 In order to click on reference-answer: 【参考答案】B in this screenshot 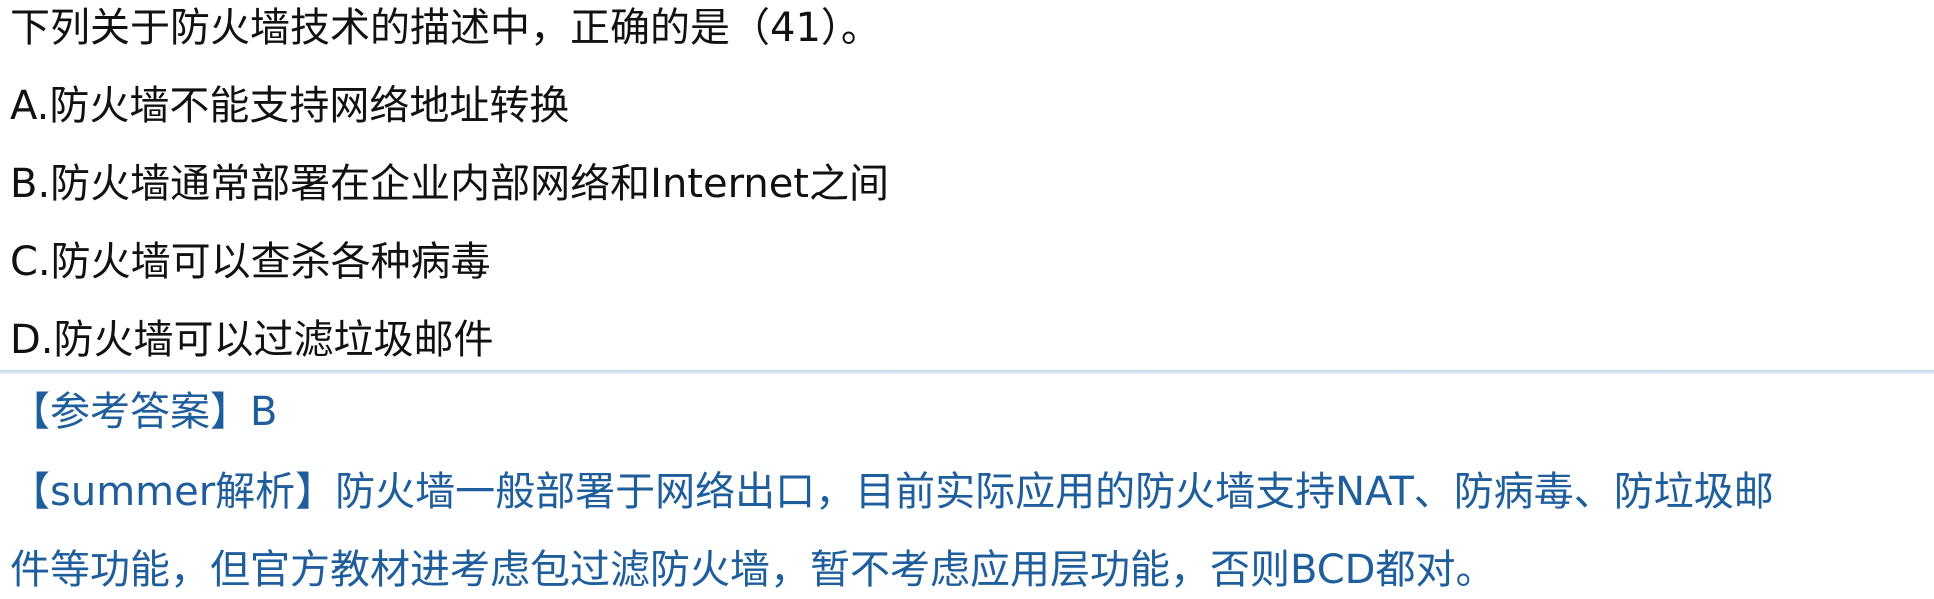, I will do `click(144, 412)`.